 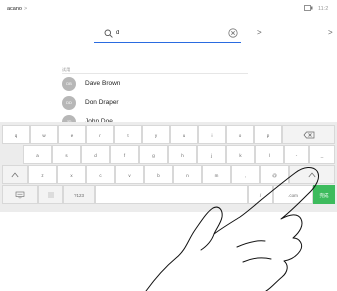 What do you see at coordinates (268, 134) in the screenshot?
I see `key-p: p` at bounding box center [268, 134].